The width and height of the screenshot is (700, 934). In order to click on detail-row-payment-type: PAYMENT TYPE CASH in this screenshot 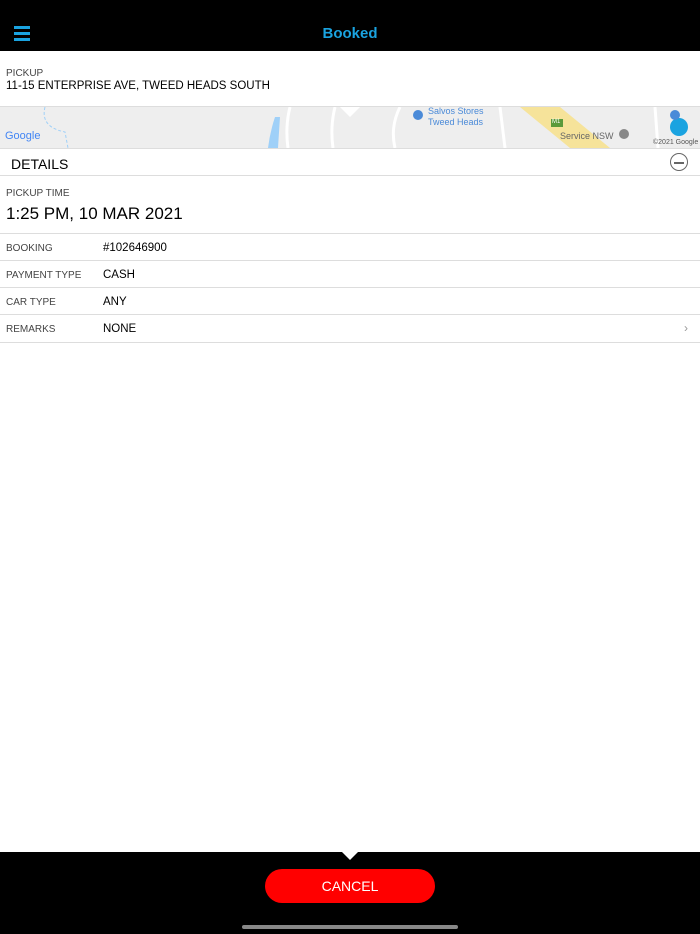, I will do `click(350, 274)`.